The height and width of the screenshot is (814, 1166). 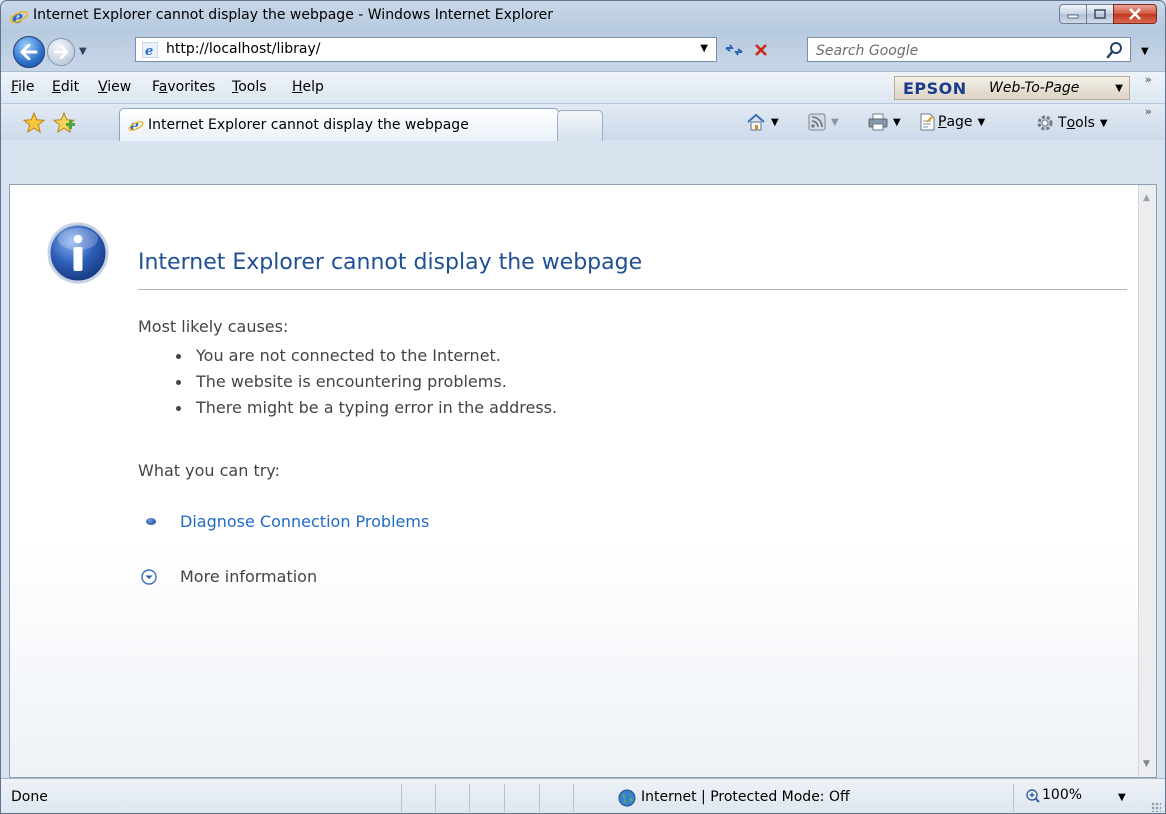 What do you see at coordinates (78, 253) in the screenshot?
I see `information-icon` at bounding box center [78, 253].